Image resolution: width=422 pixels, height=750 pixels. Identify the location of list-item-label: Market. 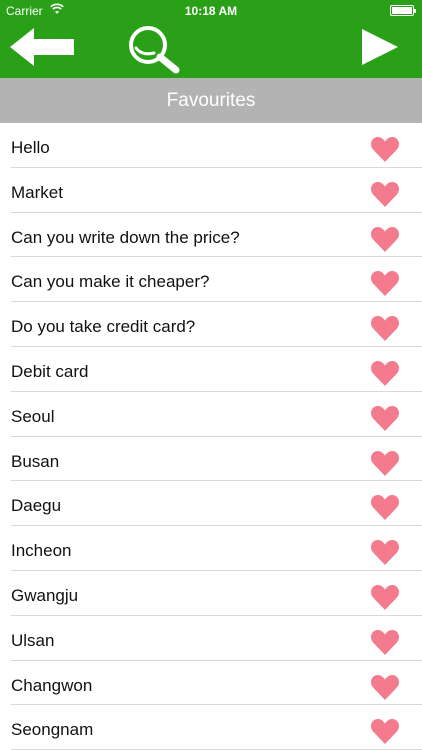
(37, 192).